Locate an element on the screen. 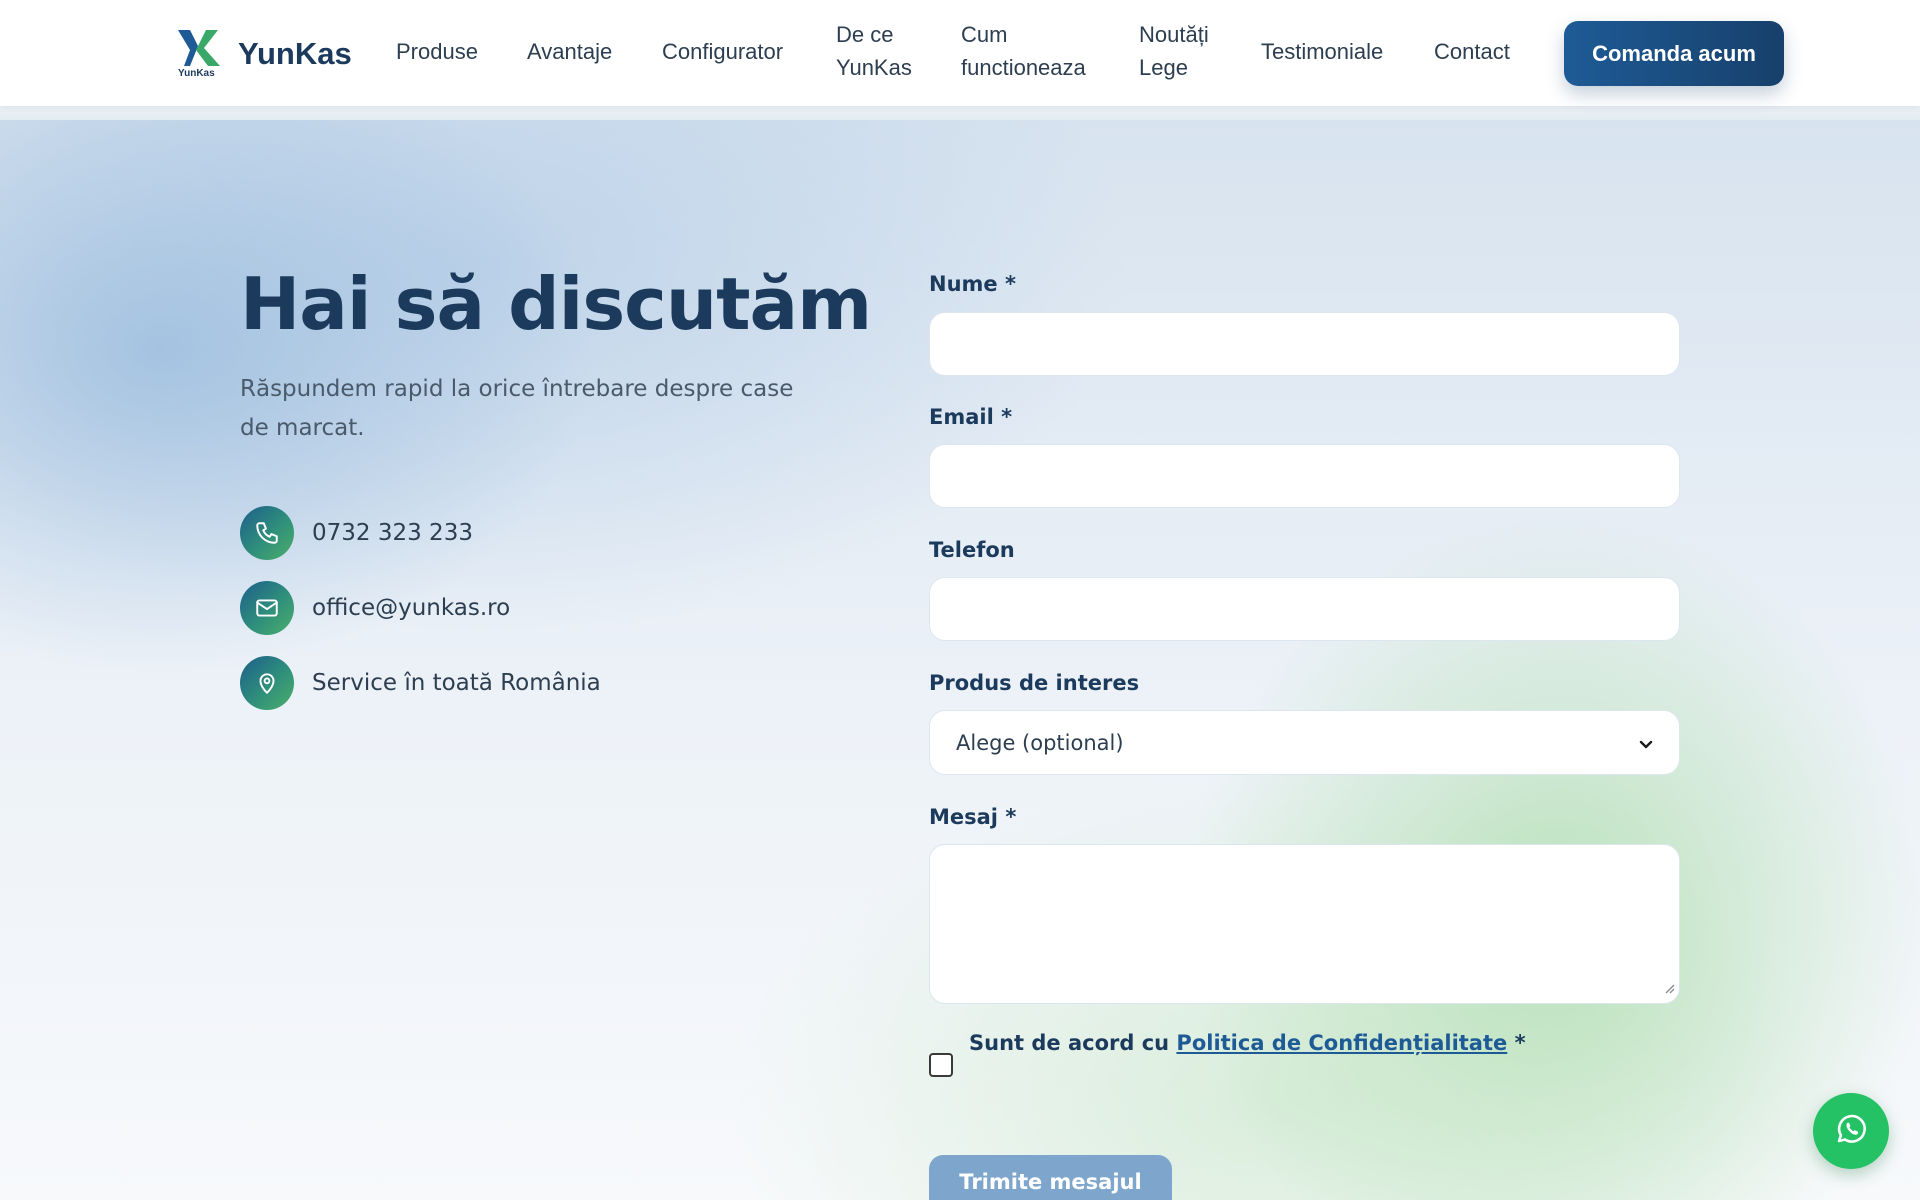  nav-item-avantaje: Avantaje is located at coordinates (569, 51).